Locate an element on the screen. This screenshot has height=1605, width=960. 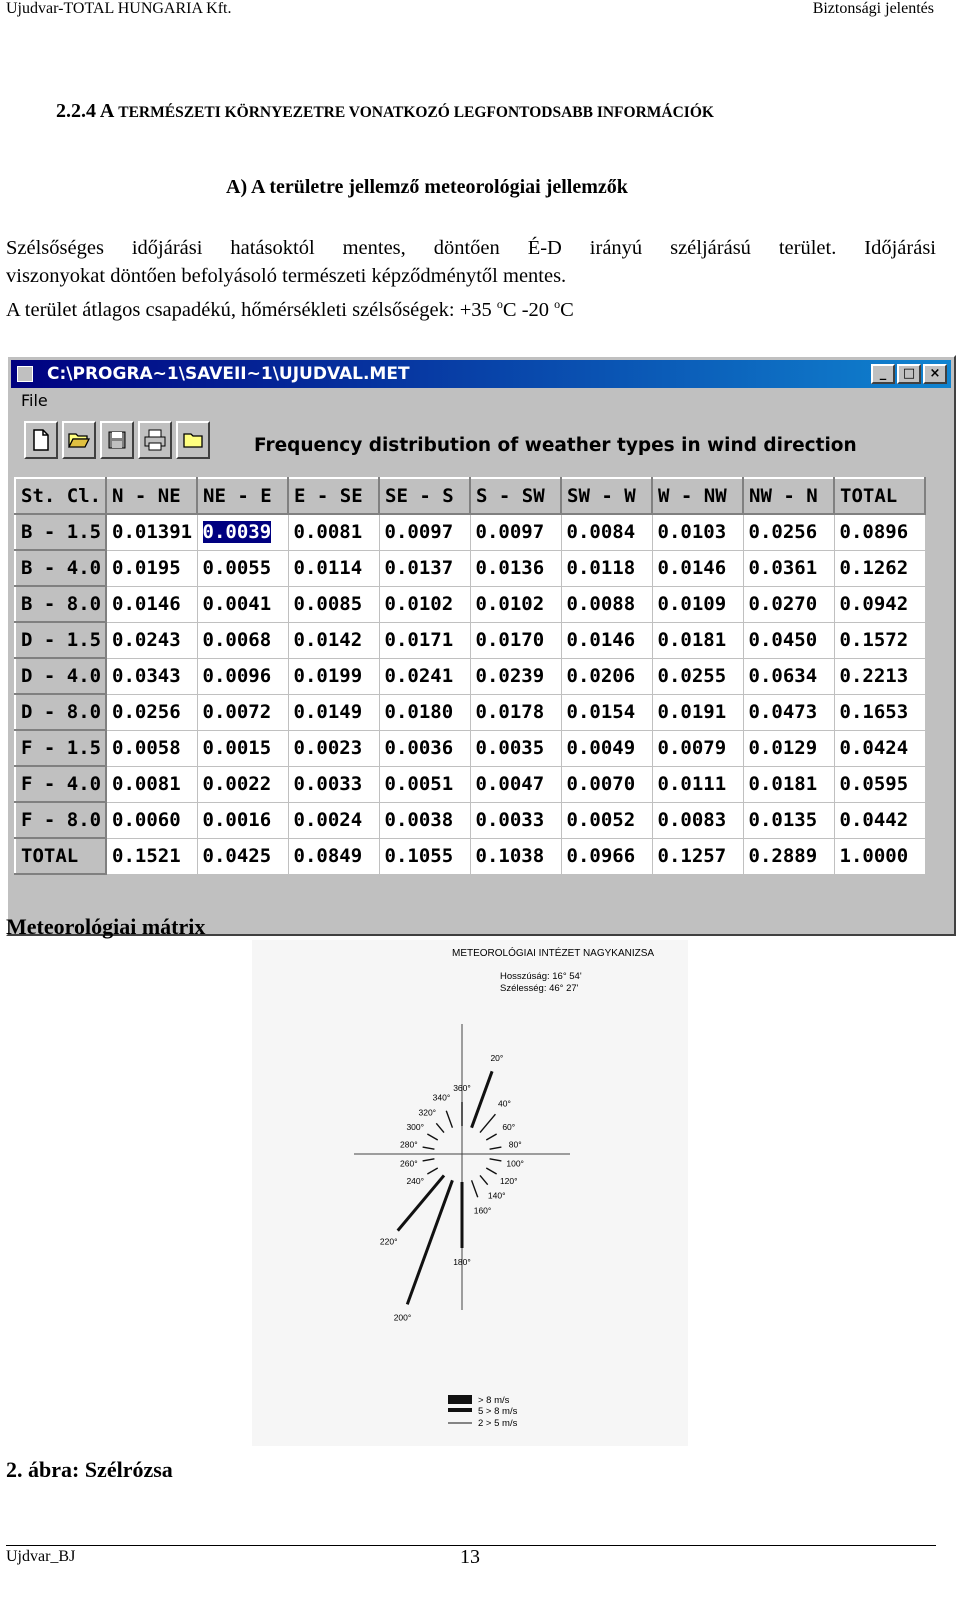
table-cell: 0.0849 is located at coordinates (333, 856).